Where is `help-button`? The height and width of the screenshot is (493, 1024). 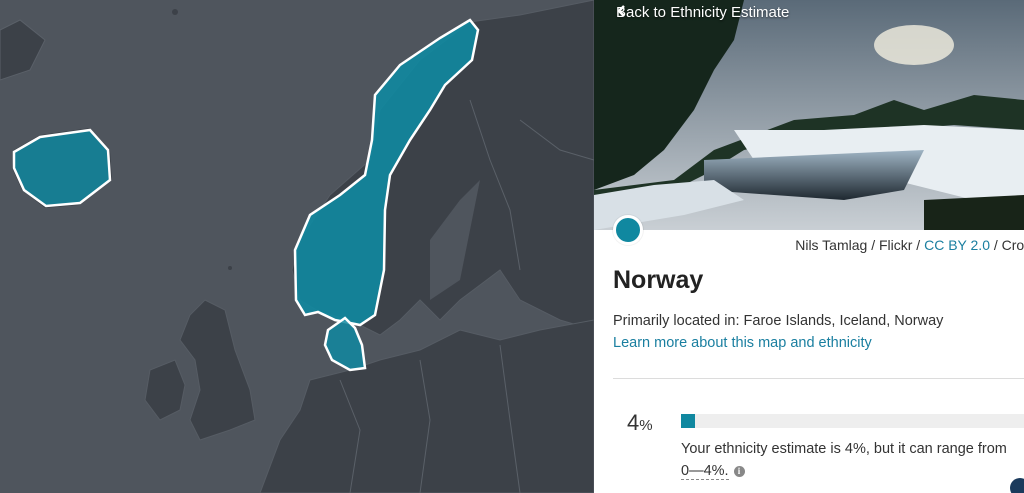 help-button is located at coordinates (1017, 485).